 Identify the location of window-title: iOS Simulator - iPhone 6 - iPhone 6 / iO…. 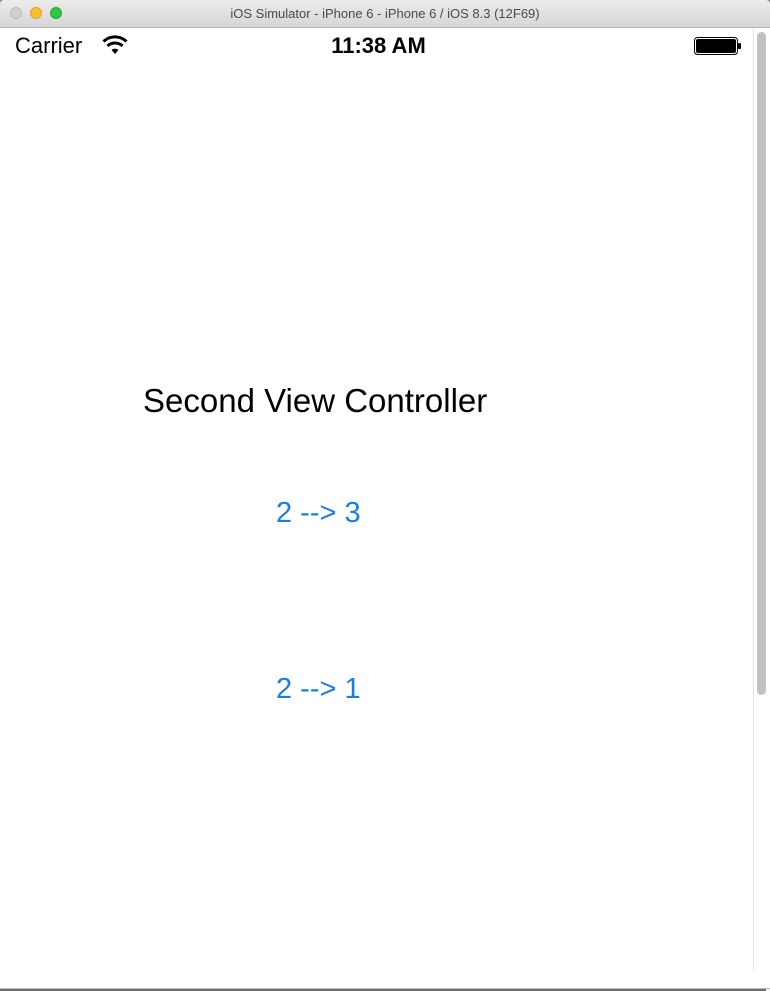
(385, 13).